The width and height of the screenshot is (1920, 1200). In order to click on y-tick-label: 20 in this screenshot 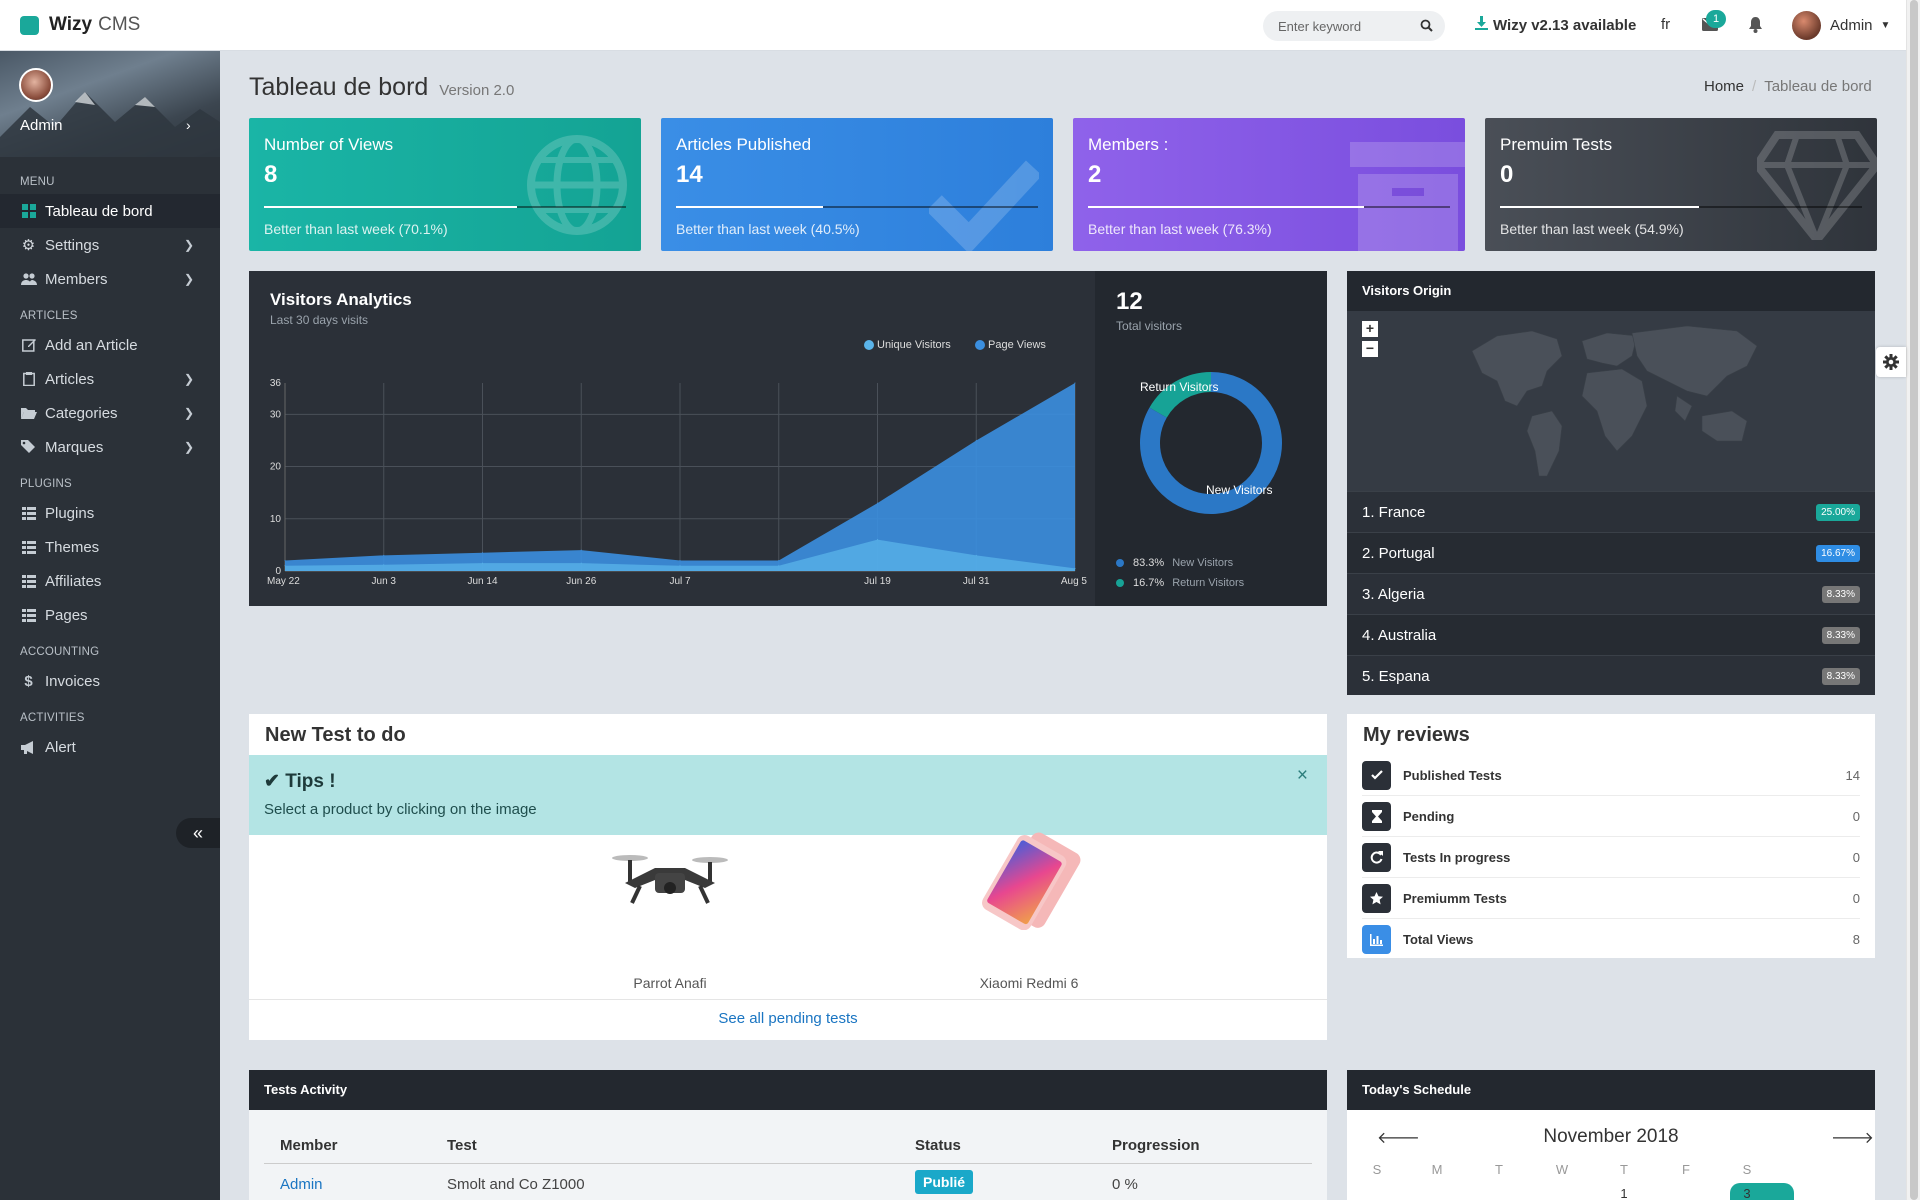, I will do `click(276, 467)`.